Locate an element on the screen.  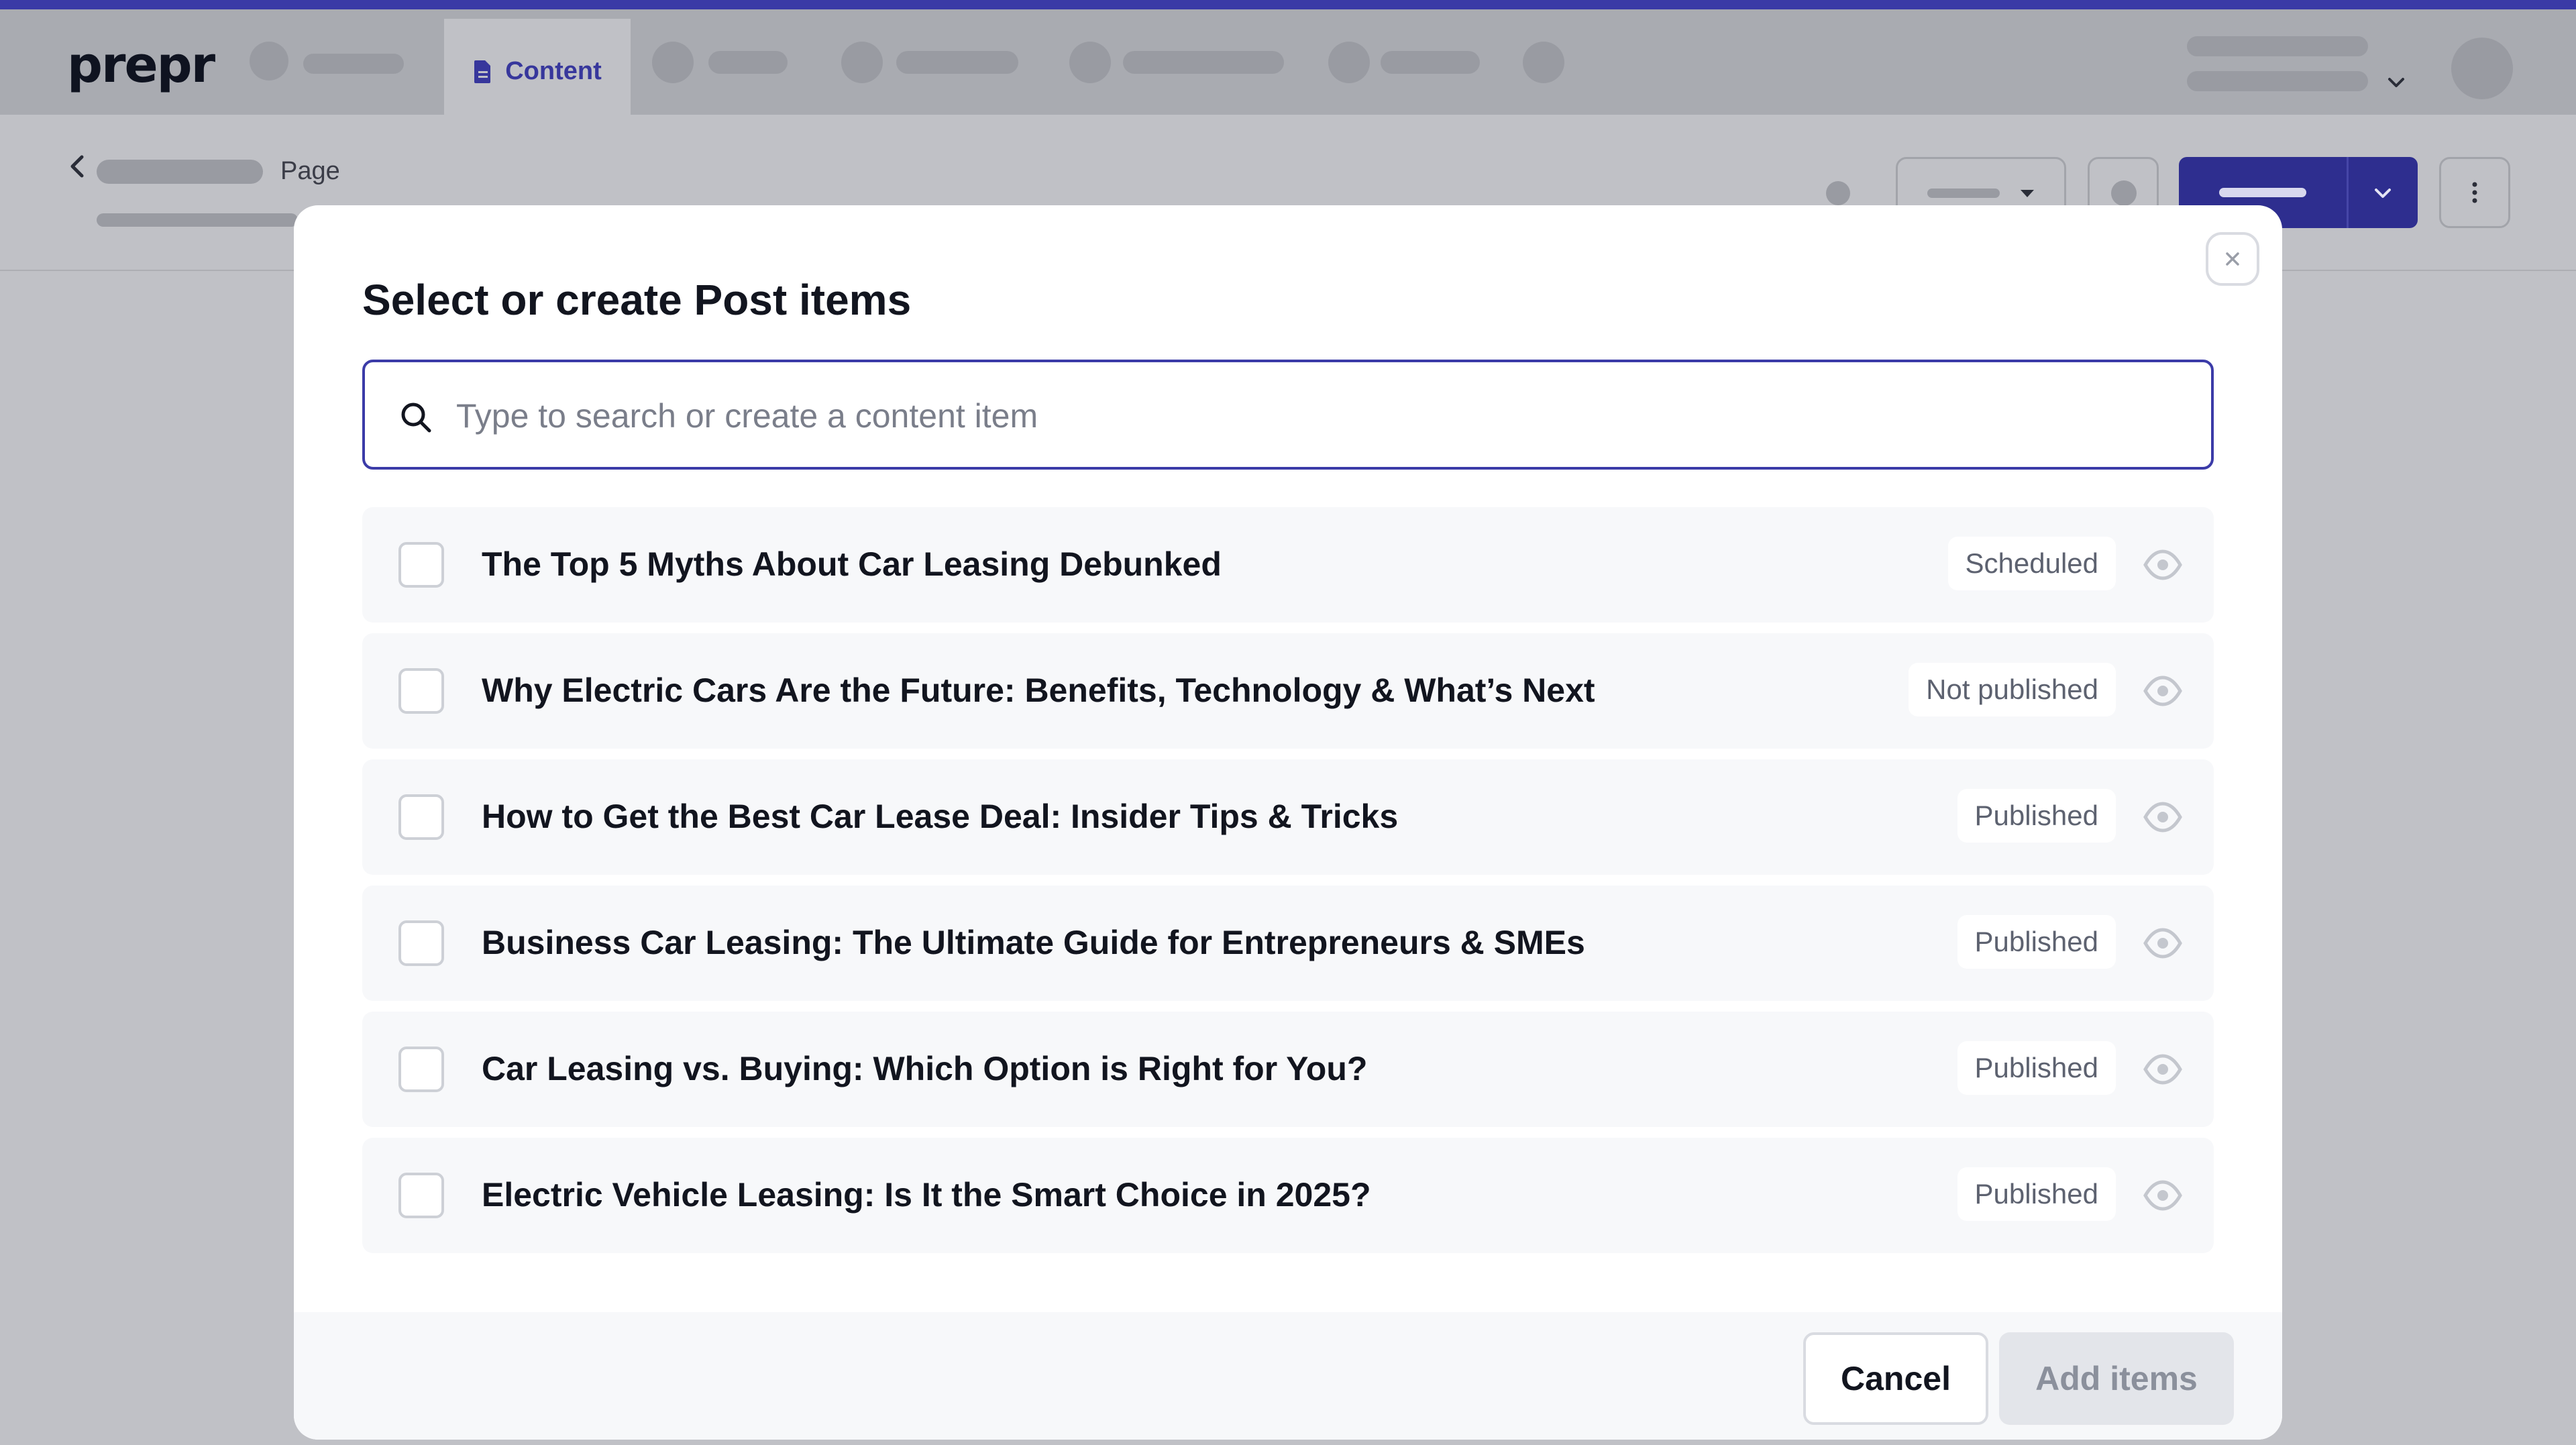
user-name-placeholder is located at coordinates (2277, 46).